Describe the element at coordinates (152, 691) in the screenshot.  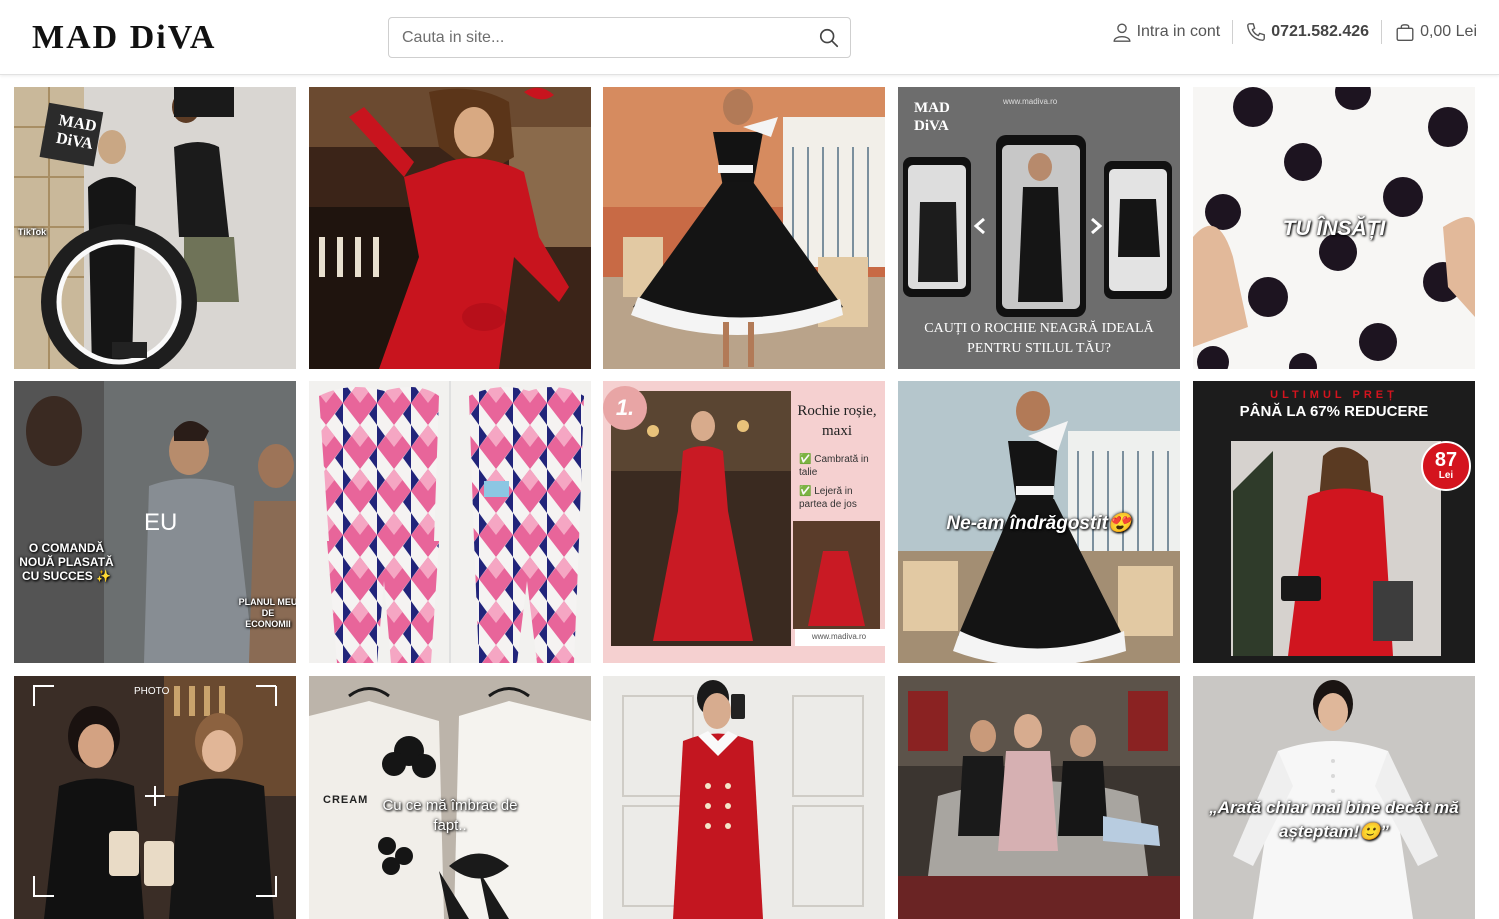
I see `tile-label: PHOTO` at that location.